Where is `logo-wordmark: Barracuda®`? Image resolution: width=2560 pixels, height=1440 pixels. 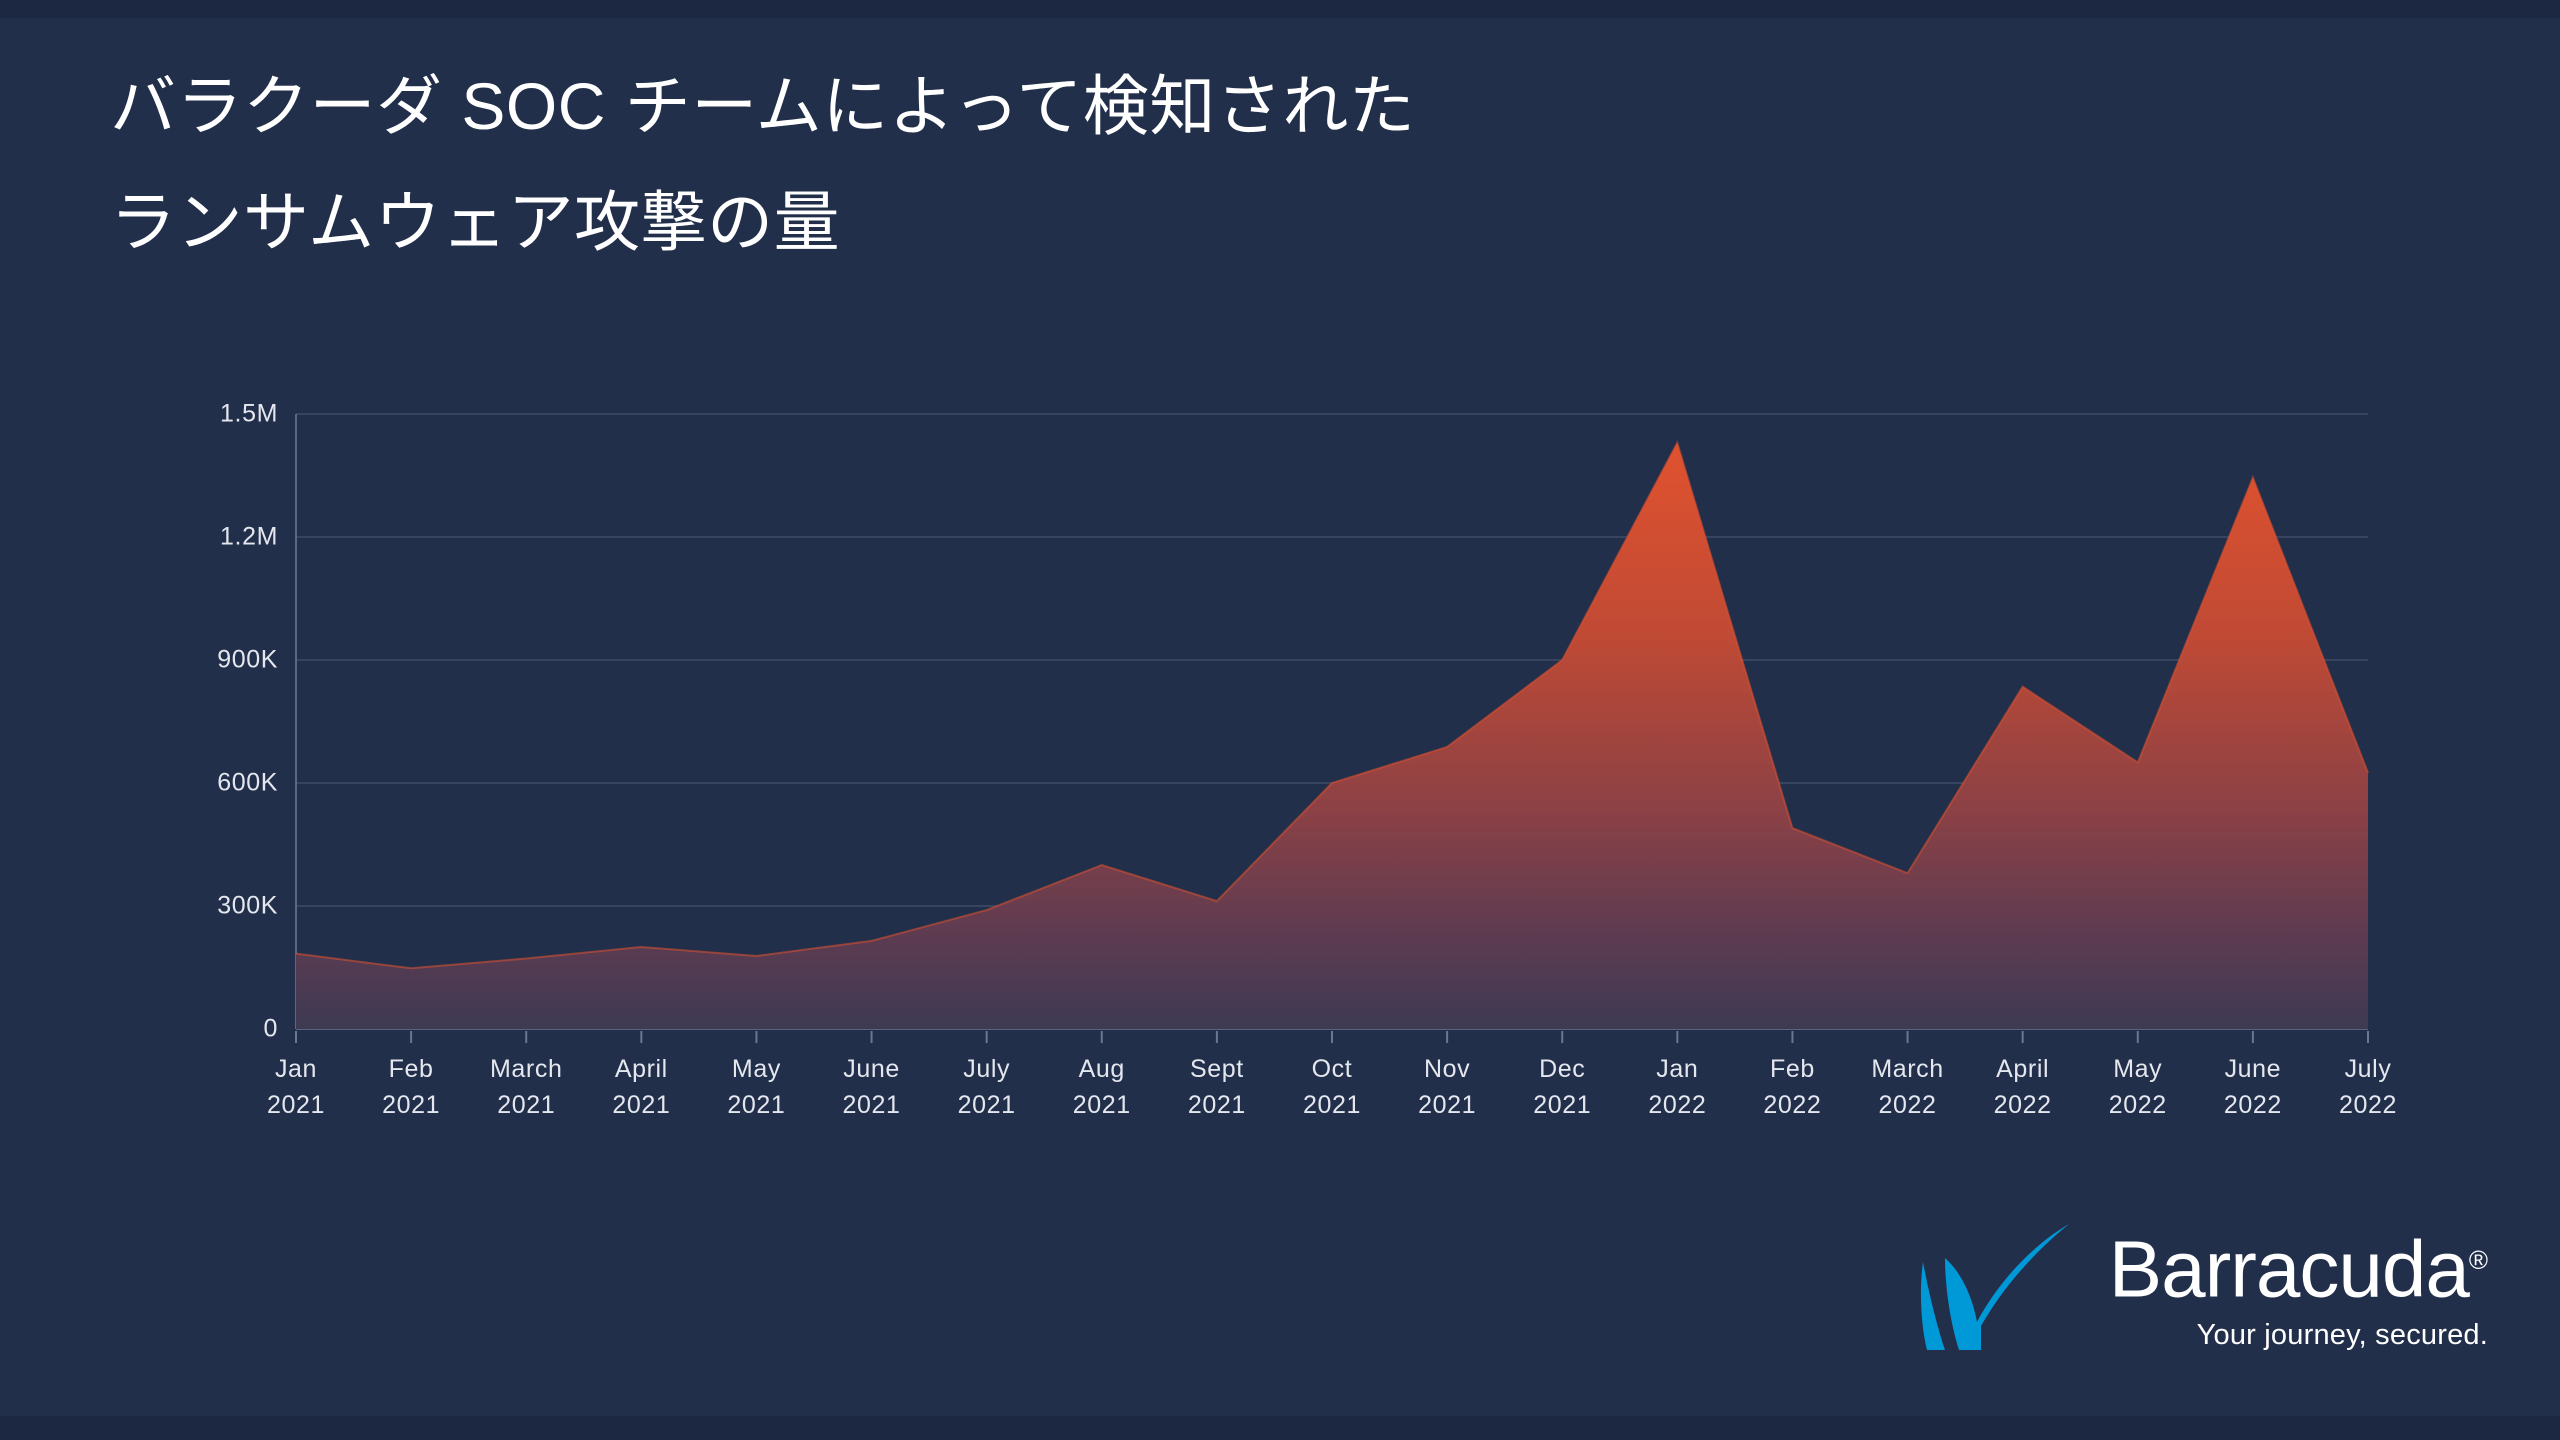 logo-wordmark: Barracuda® is located at coordinates (2298, 1265).